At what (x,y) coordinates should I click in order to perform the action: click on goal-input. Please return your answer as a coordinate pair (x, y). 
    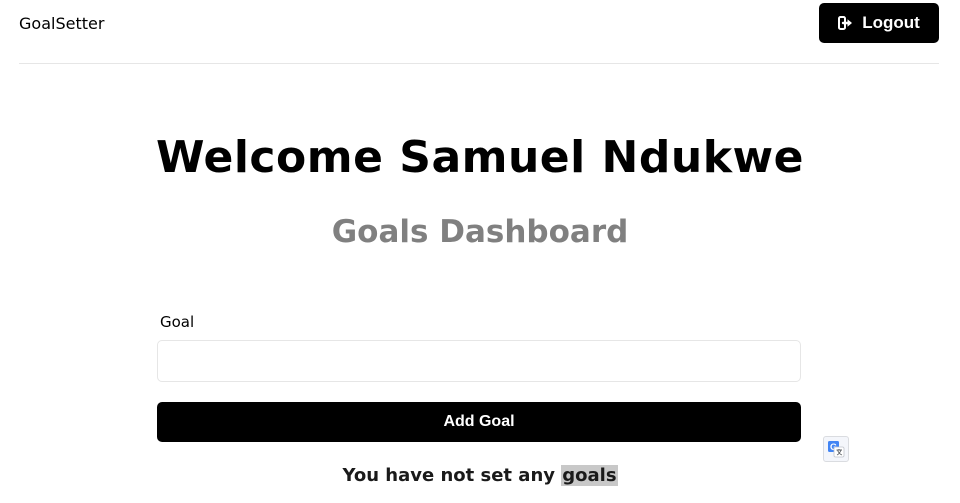
    Looking at the image, I should click on (479, 361).